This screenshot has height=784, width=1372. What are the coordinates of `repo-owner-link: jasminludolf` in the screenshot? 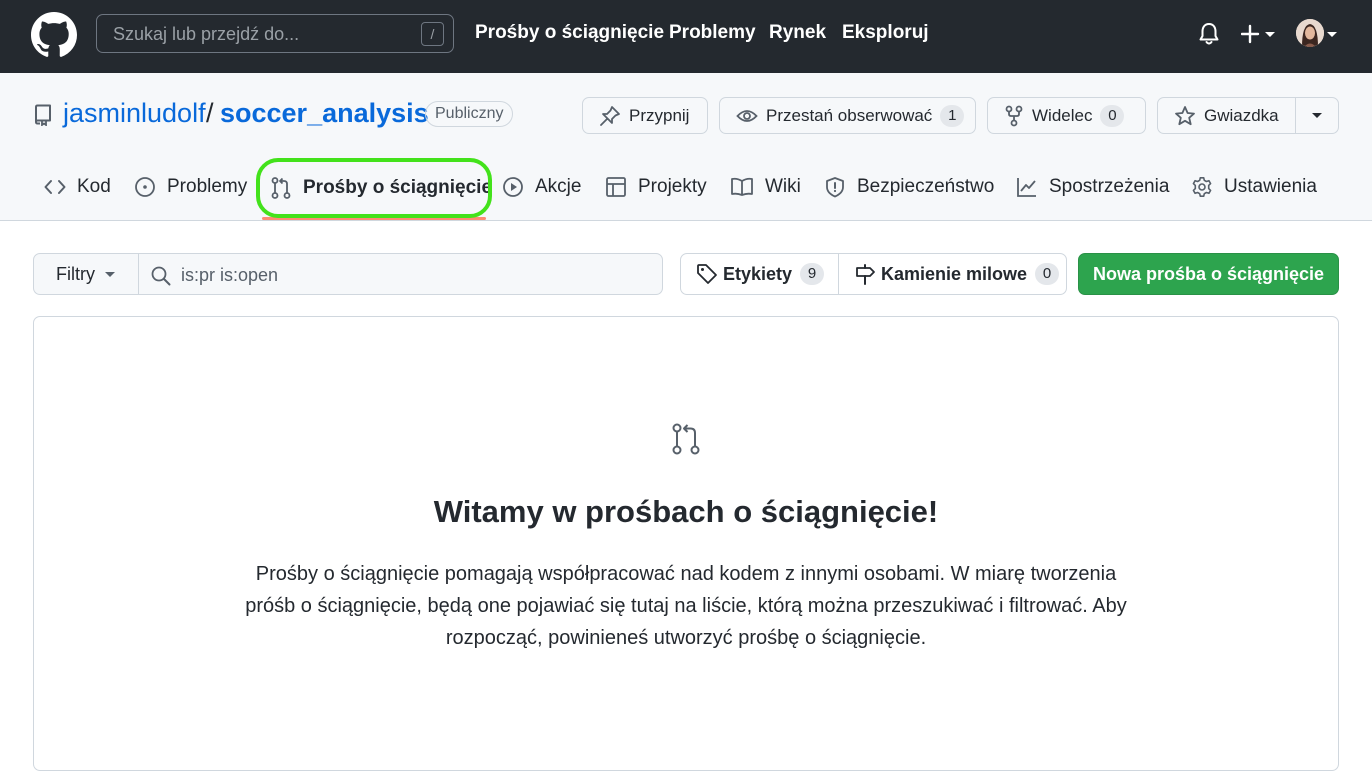 It's located at (134, 113).